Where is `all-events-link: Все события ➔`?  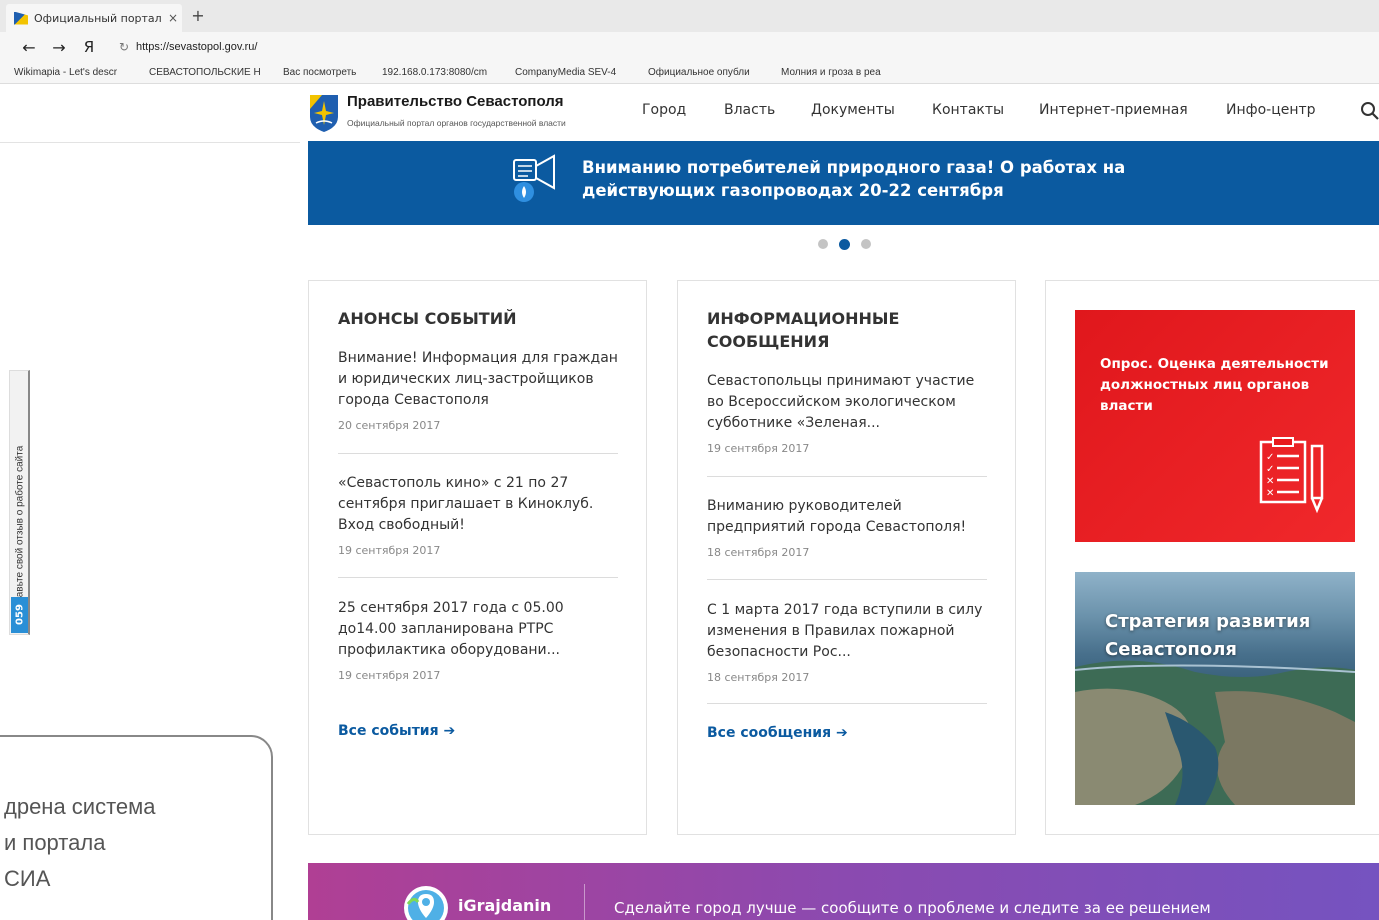 all-events-link: Все события ➔ is located at coordinates (396, 731).